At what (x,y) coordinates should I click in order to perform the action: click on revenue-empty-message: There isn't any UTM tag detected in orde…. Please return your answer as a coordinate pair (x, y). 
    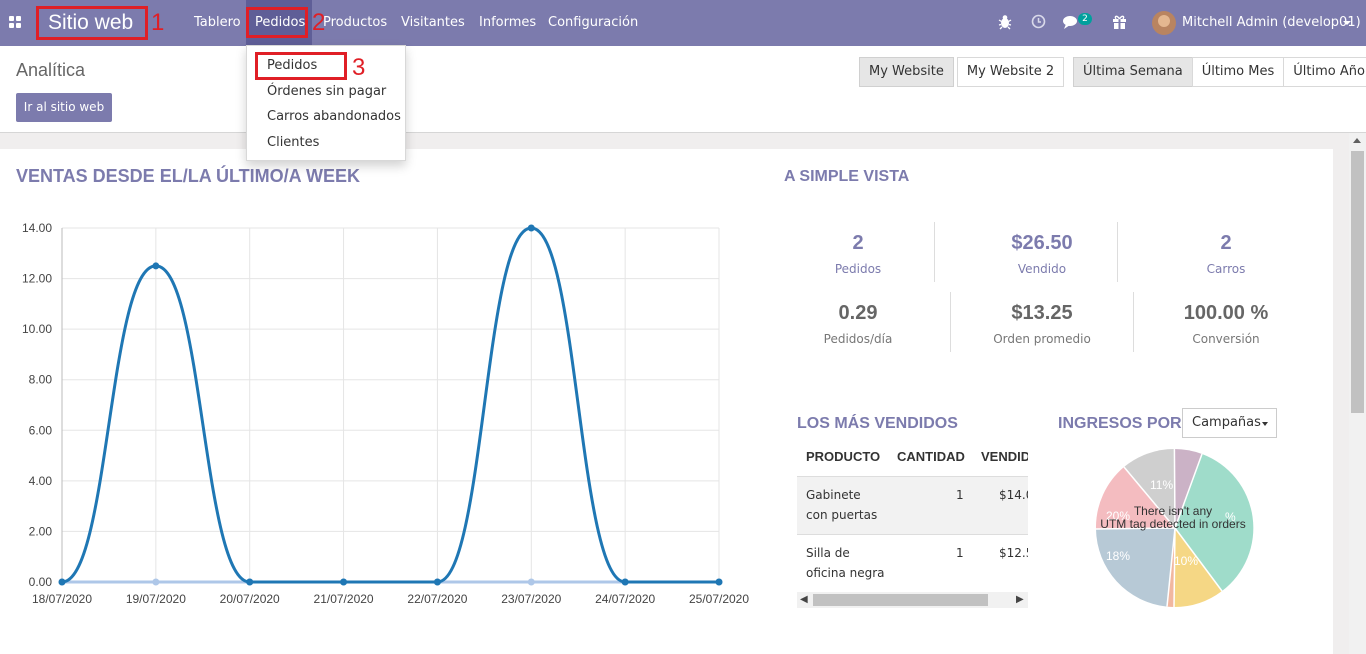
    Looking at the image, I should click on (1173, 518).